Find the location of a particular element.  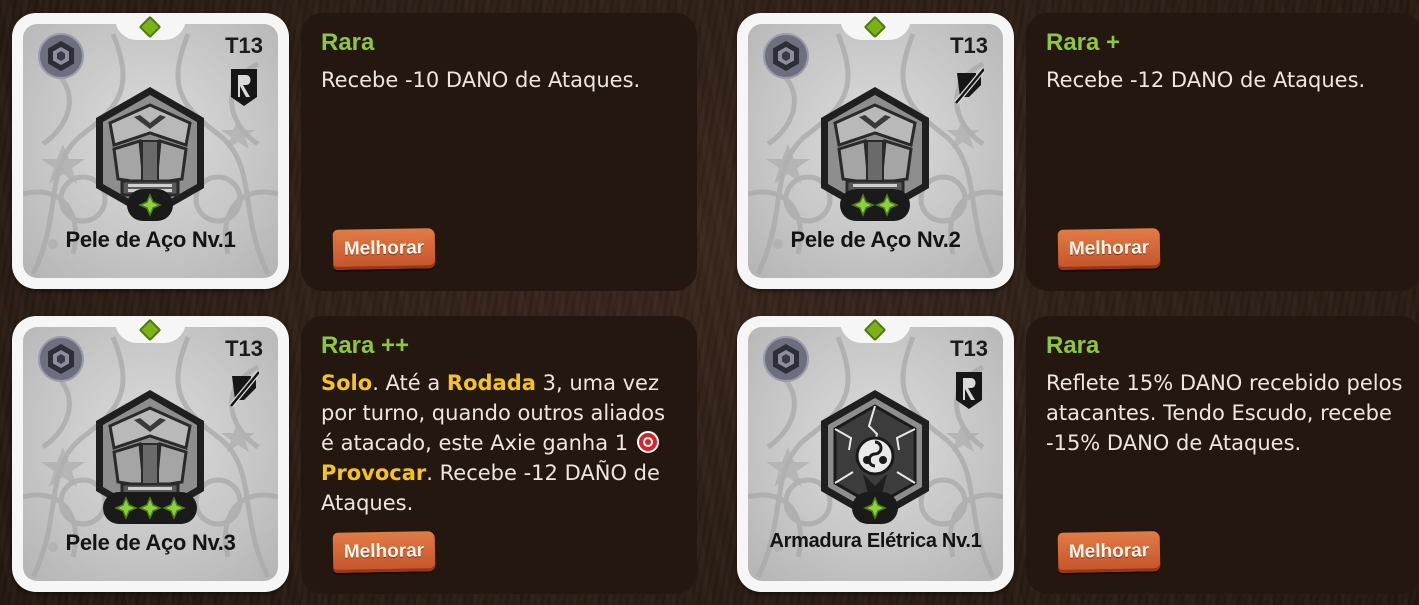

description-text: Recebe -10 DANO de Ataques. is located at coordinates (481, 80).